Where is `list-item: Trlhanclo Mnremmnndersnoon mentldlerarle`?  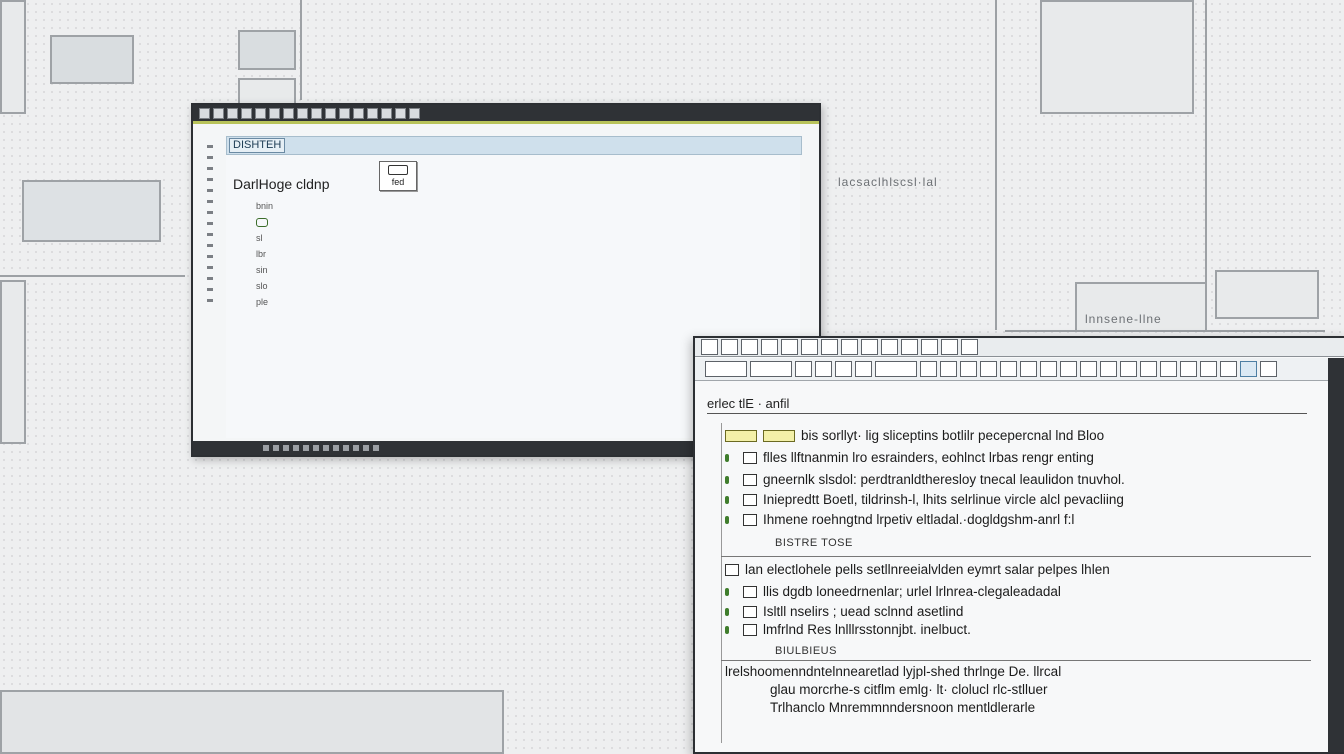
list-item: Trlhanclo Mnremmnndersnoon mentldlerarle is located at coordinates (902, 707).